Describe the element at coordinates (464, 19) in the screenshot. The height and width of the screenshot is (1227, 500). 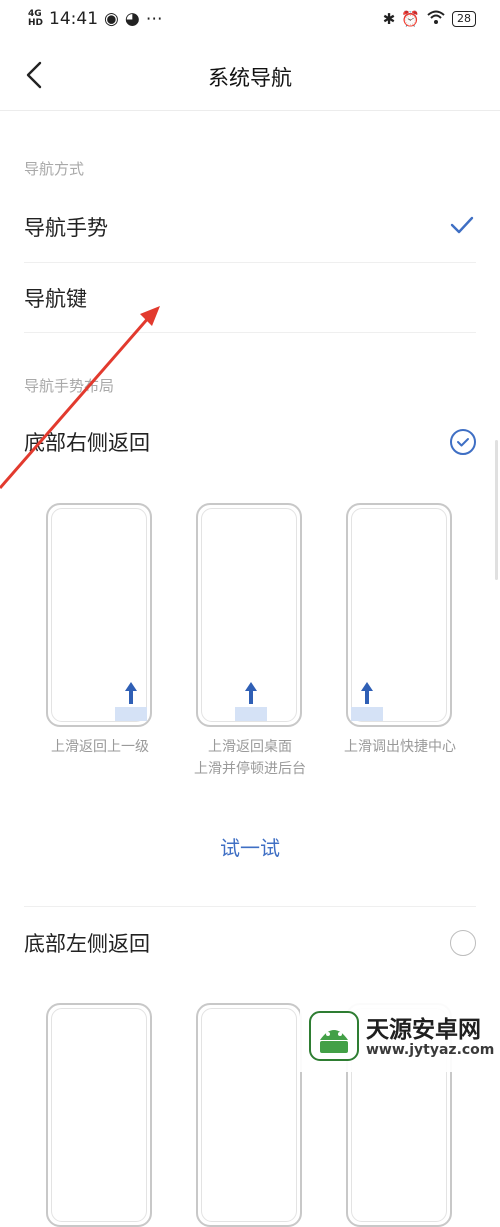
I see `battery-indicator: 28` at that location.